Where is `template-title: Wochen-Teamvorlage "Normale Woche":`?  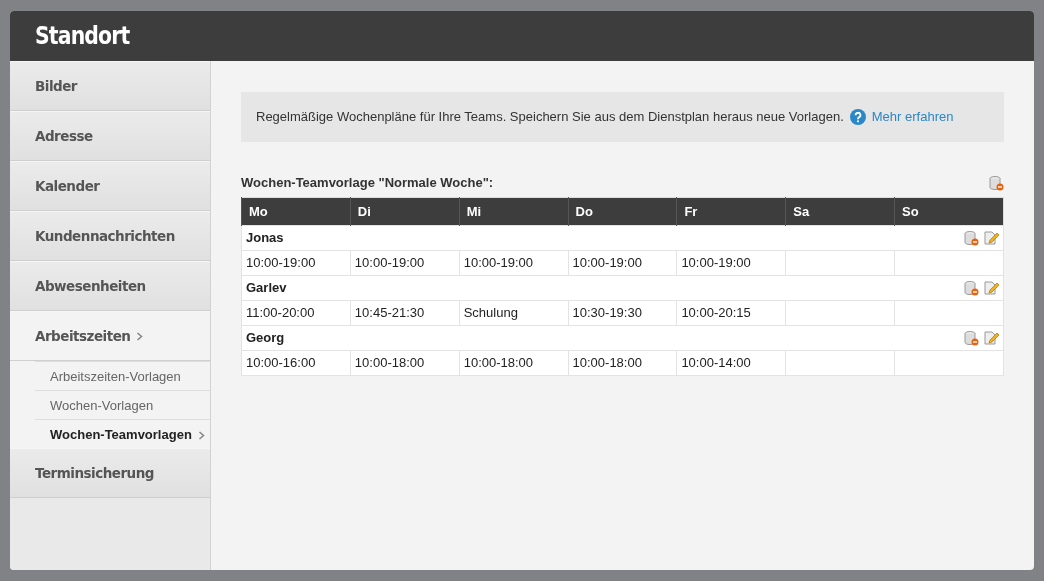 template-title: Wochen-Teamvorlage "Normale Woche": is located at coordinates (367, 182).